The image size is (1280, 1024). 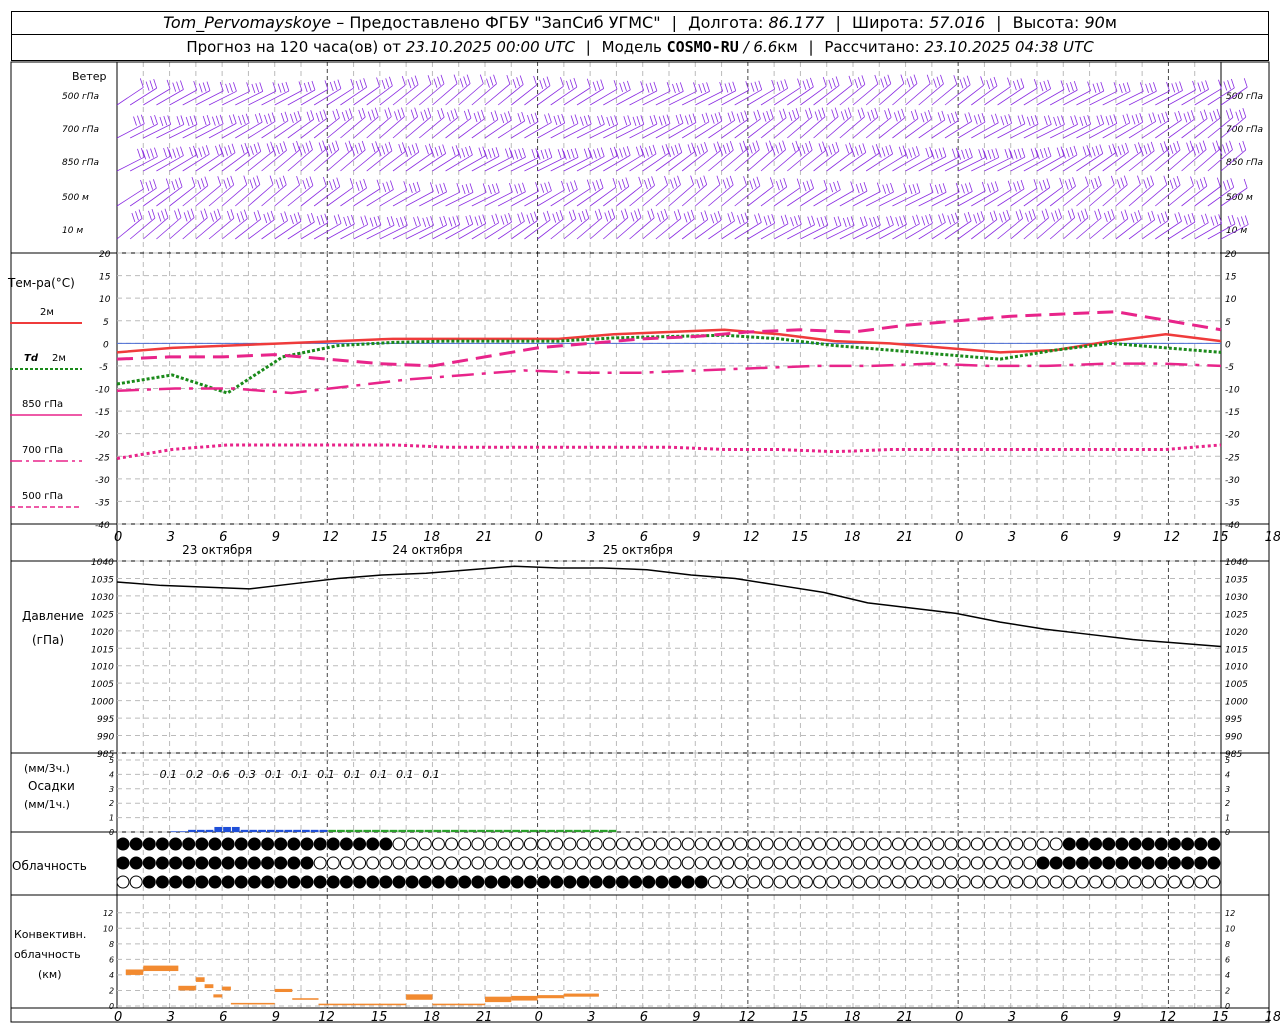 What do you see at coordinates (102, 503) in the screenshot?
I see `temp-y-tick: -35` at bounding box center [102, 503].